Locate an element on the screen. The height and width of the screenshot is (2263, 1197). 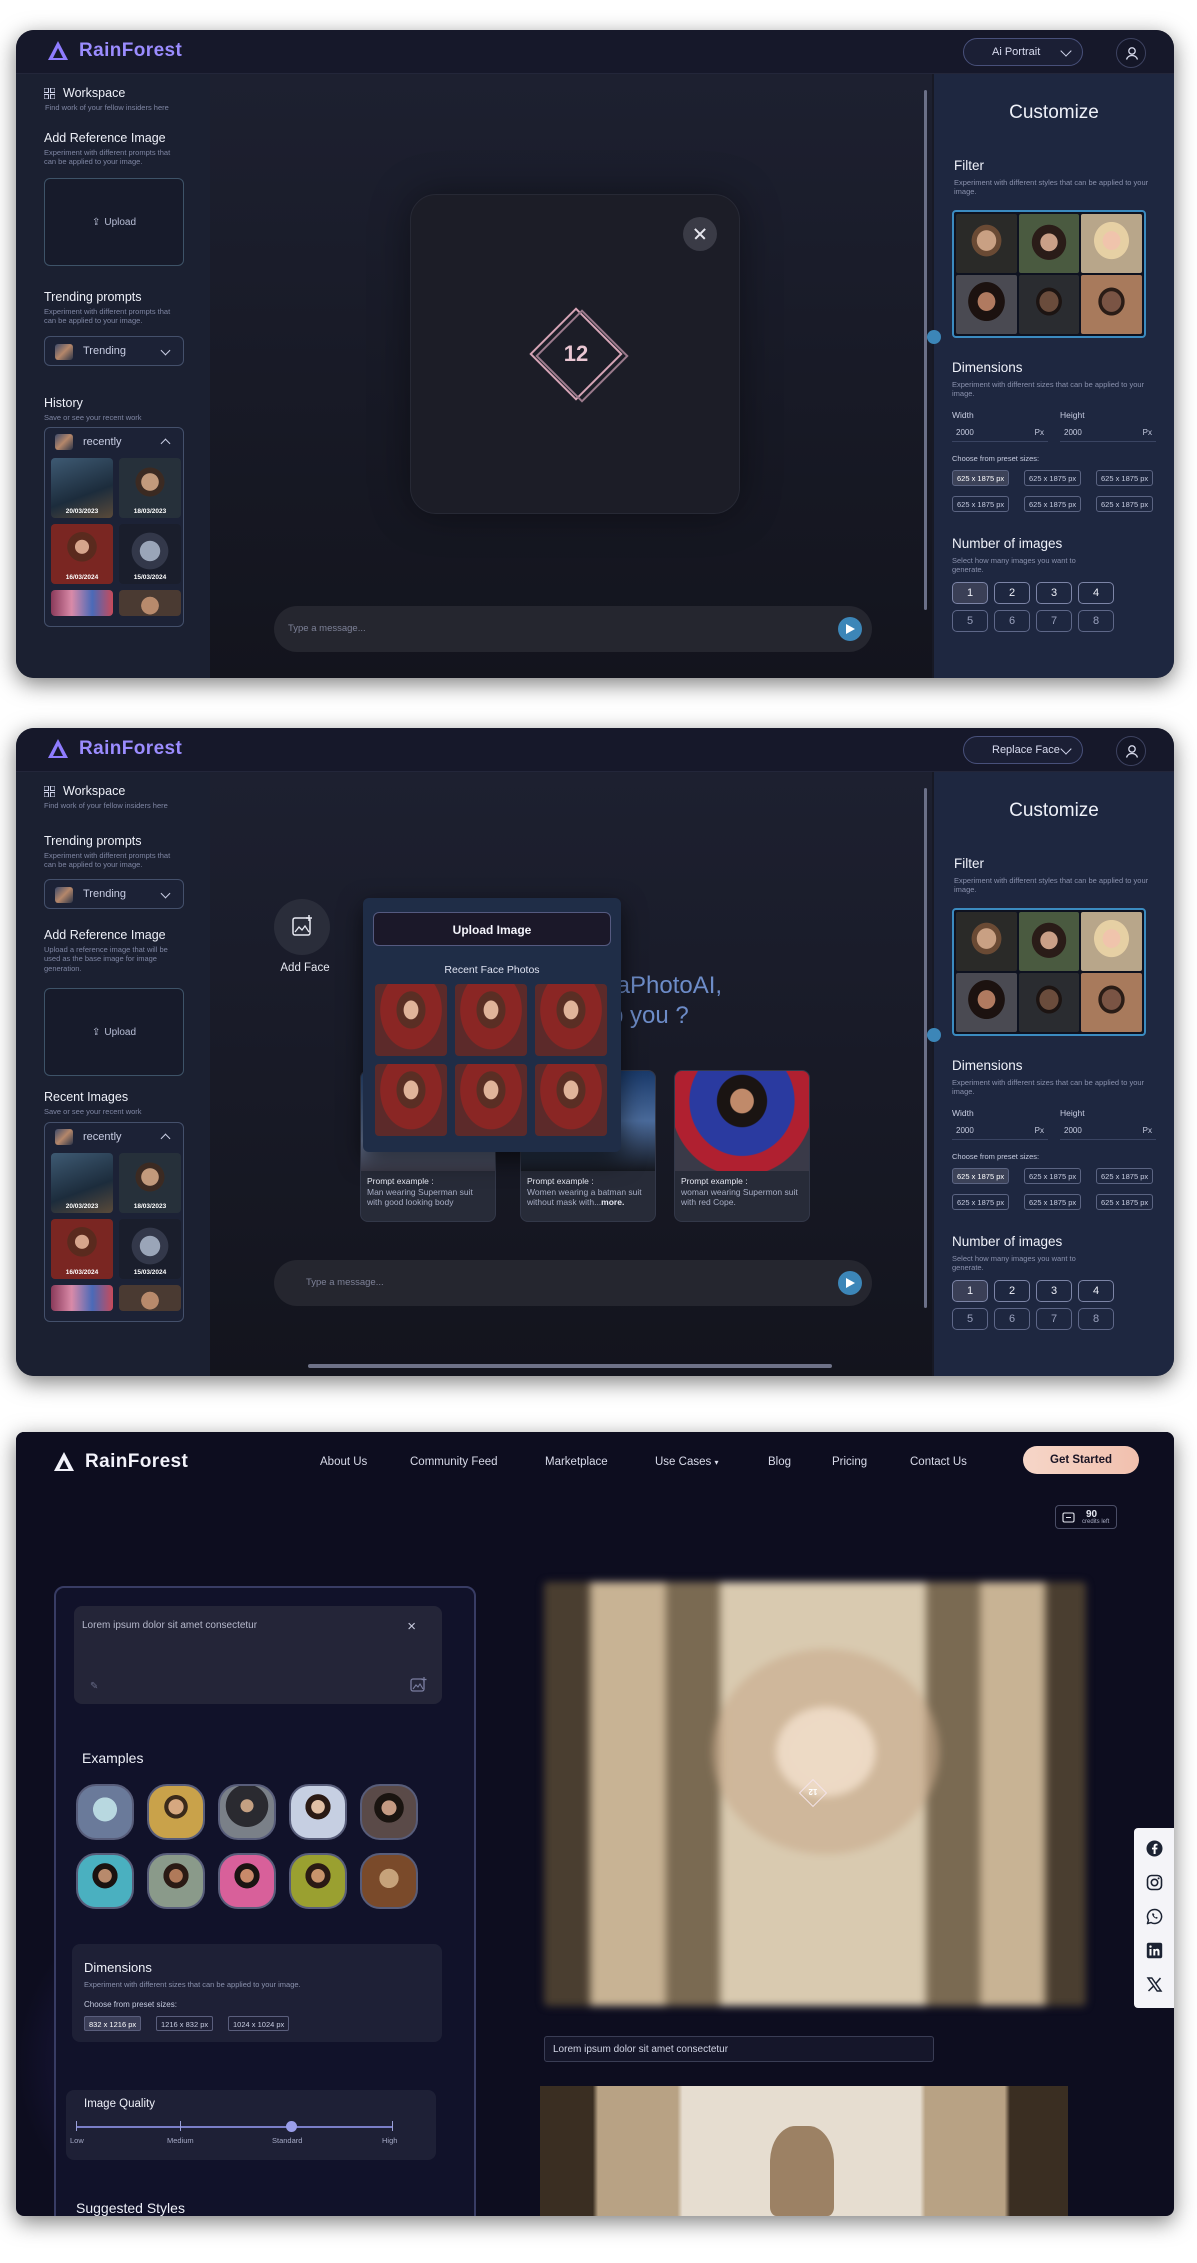
history-select: recently is located at coordinates (114, 442).